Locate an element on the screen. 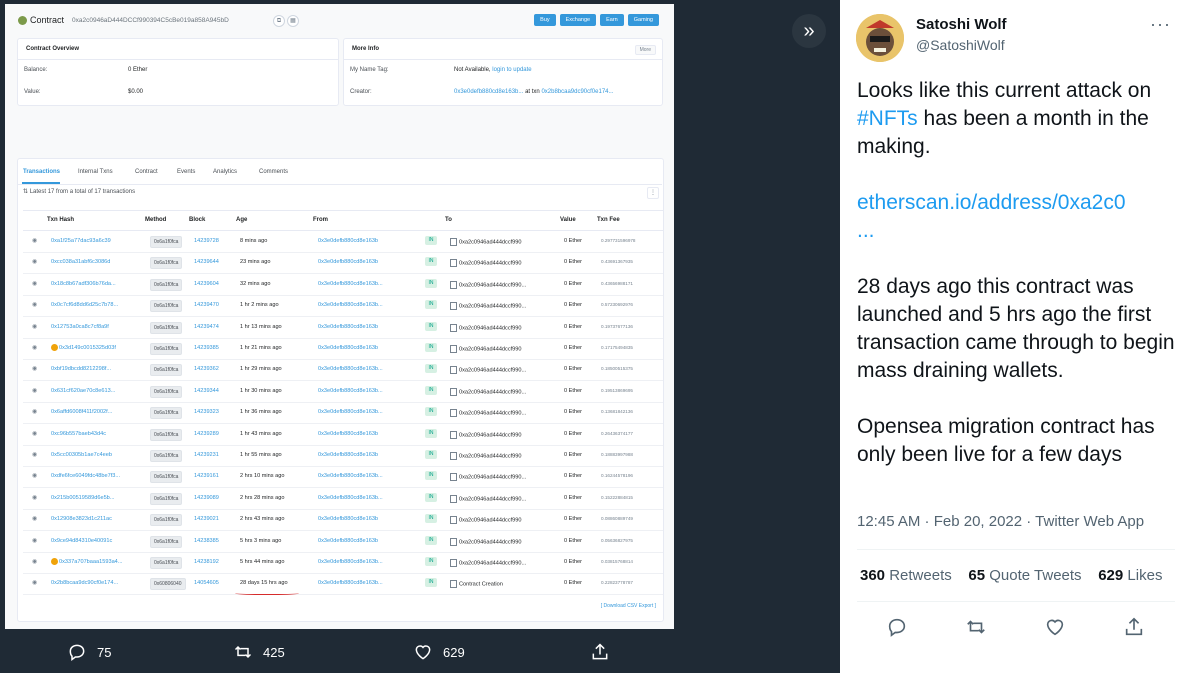  retweet-icon is located at coordinates (976, 627).